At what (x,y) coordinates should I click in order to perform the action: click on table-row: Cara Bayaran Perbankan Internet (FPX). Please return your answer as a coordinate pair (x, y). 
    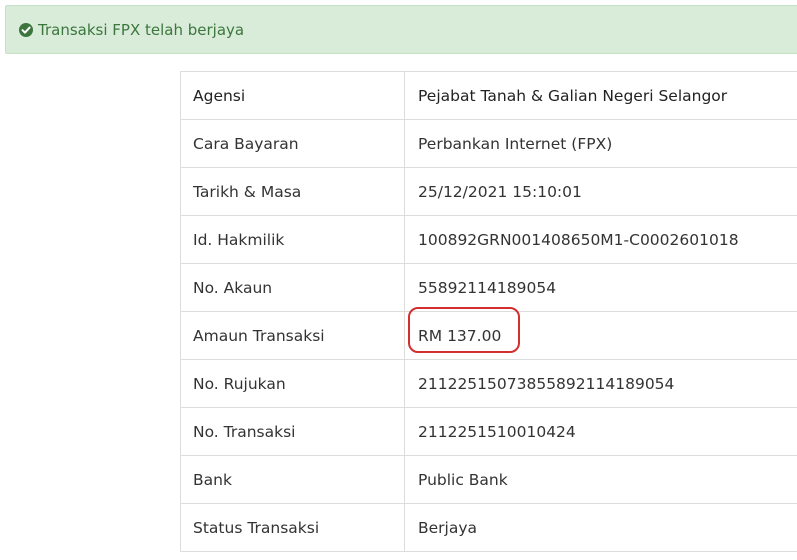
    Looking at the image, I should click on (488, 143).